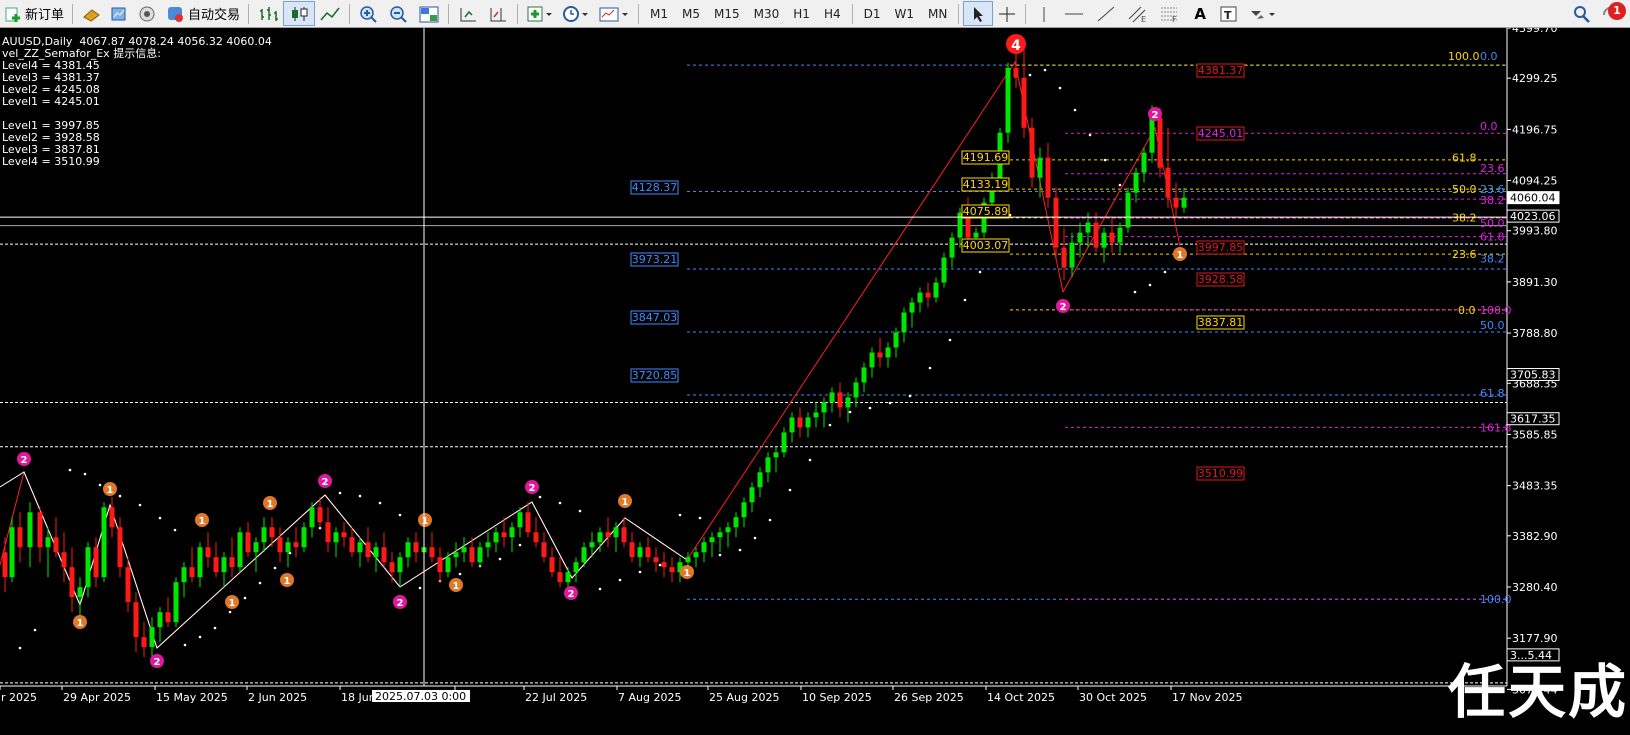 The height and width of the screenshot is (735, 1630). I want to click on timeframe-h4: H4, so click(832, 14).